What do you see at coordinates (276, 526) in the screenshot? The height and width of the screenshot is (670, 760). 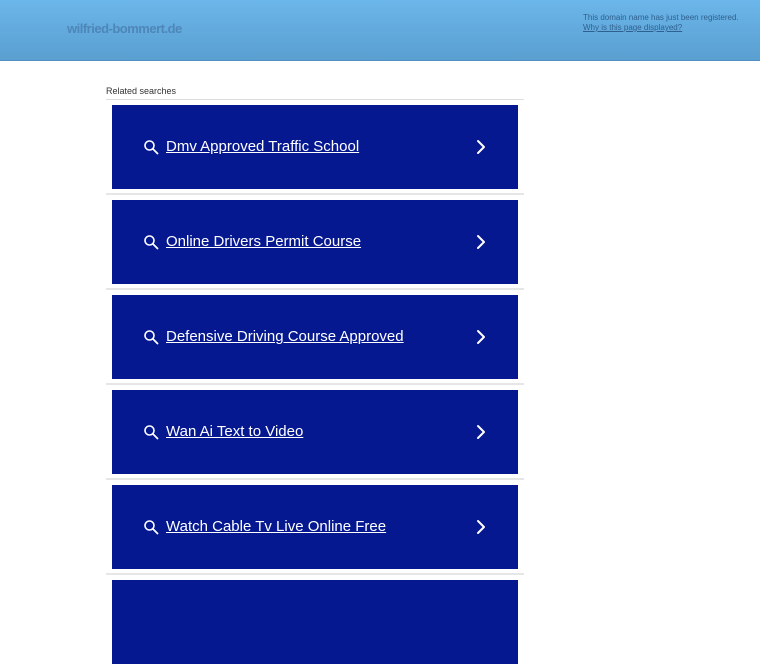 I see `related-search-label: Watch Cable Tv Live Online Free` at bounding box center [276, 526].